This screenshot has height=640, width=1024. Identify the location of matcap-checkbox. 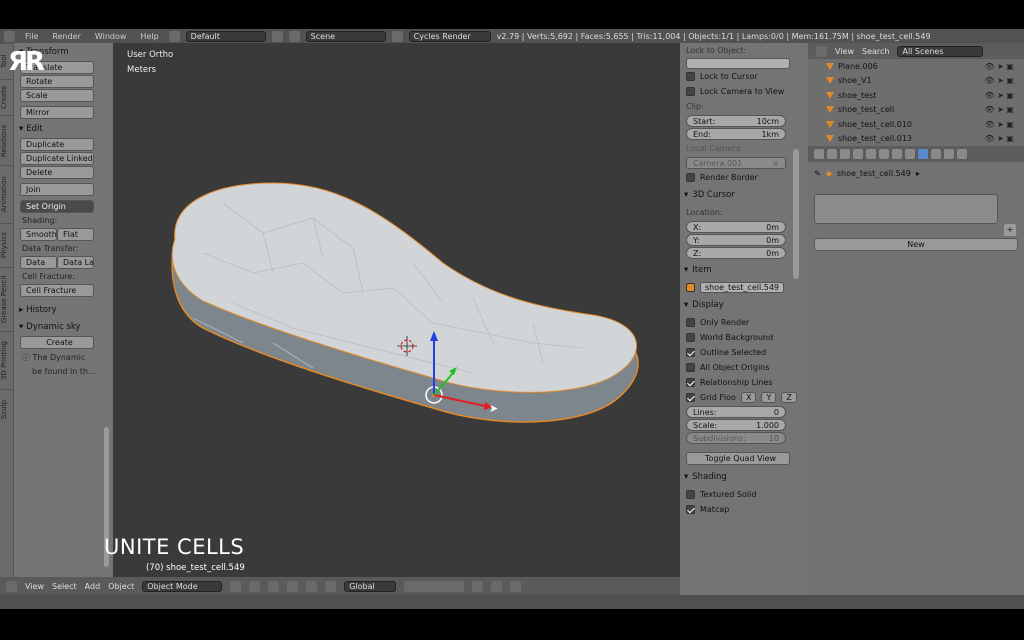
(690, 509).